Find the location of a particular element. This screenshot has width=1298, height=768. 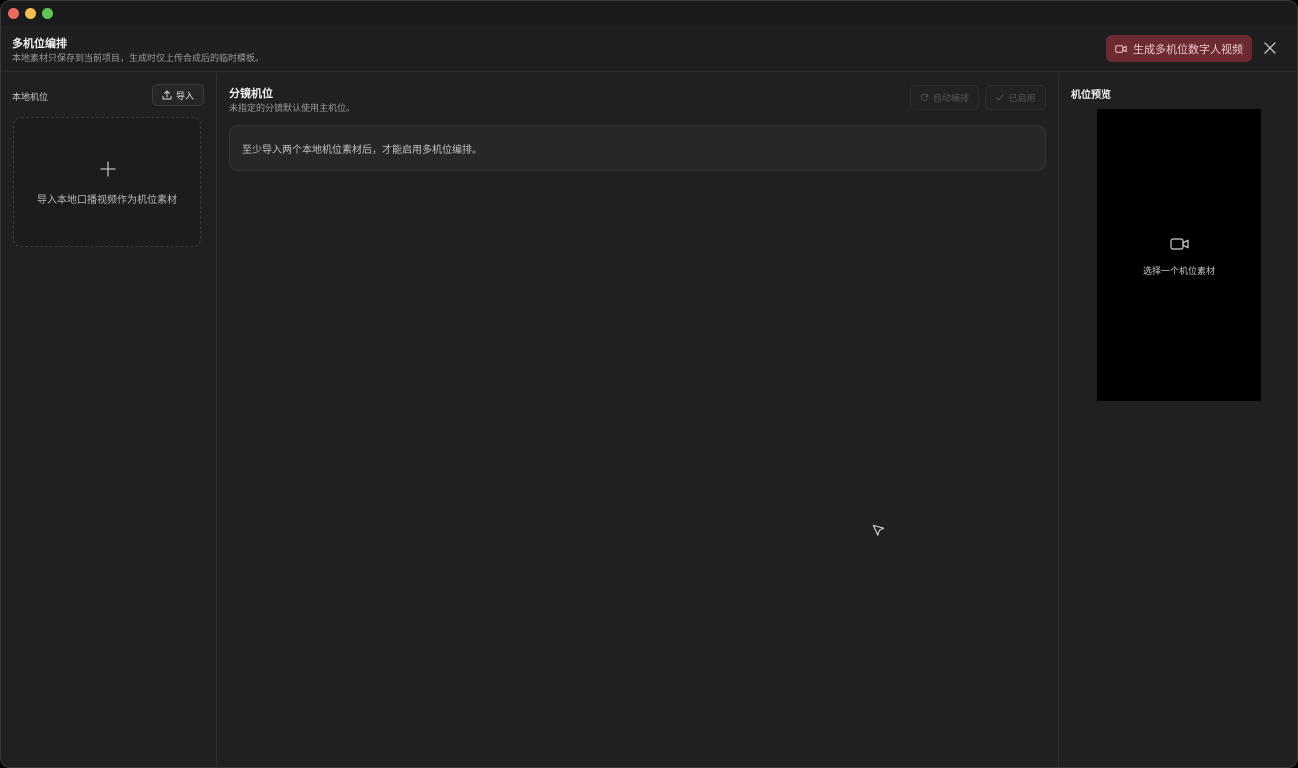

notice-message: 至少导入两个本地机位素材后，才能启用多机位编排。 is located at coordinates (637, 148).